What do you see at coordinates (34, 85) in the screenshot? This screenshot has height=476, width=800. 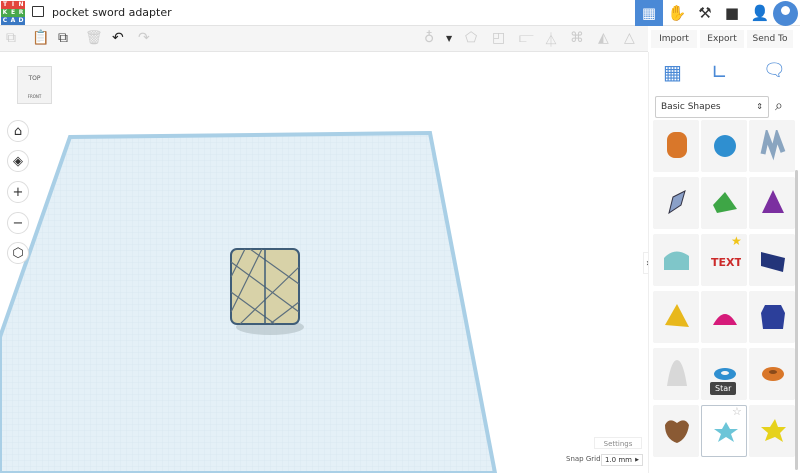 I see `view-cube: TOP FRONT` at bounding box center [34, 85].